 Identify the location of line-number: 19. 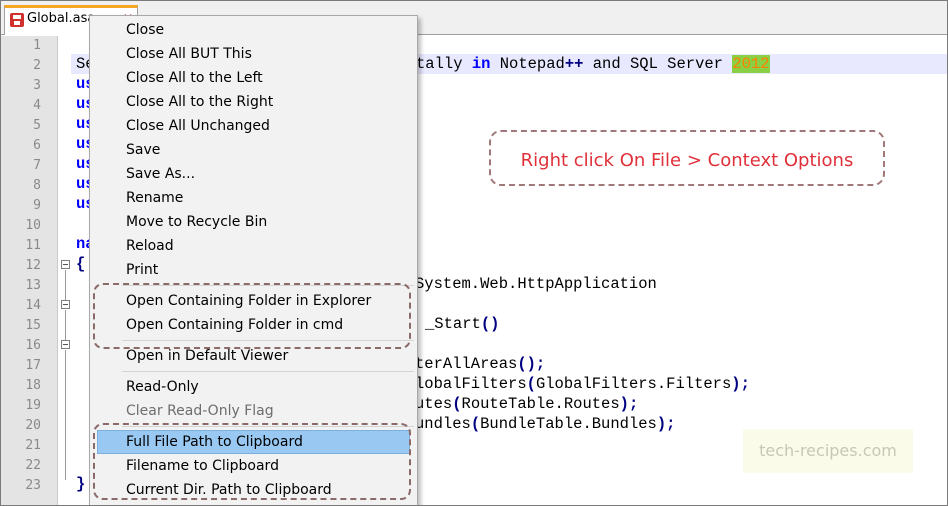
(33, 405).